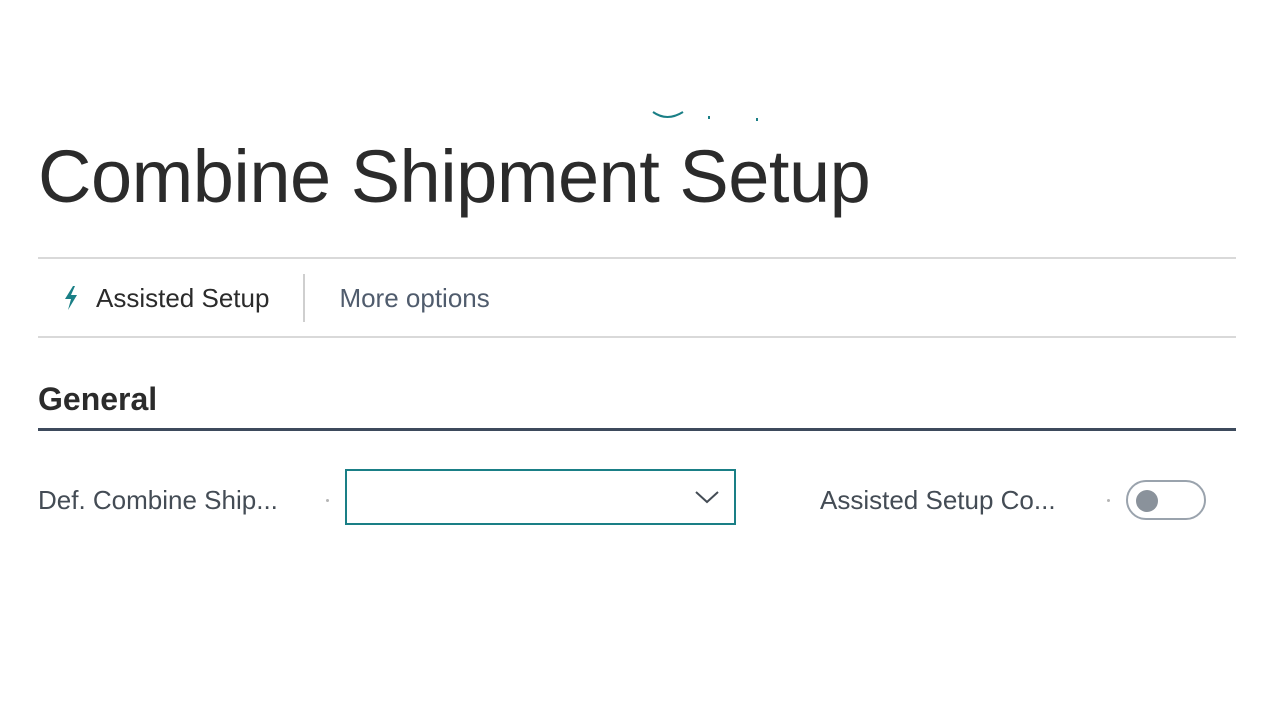 The height and width of the screenshot is (720, 1280). Describe the element at coordinates (637, 298) in the screenshot. I see `action-bar: Assisted Setup More options` at that location.